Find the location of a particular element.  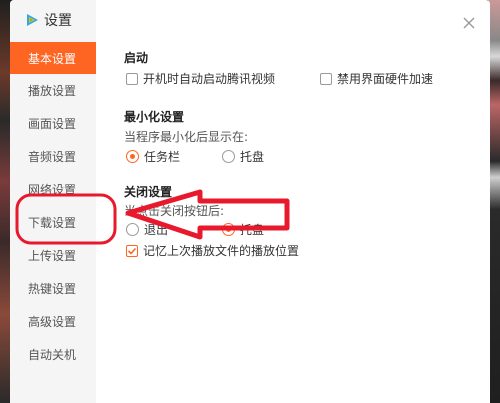

sidebar-item-label: 播放设置 is located at coordinates (52, 90).